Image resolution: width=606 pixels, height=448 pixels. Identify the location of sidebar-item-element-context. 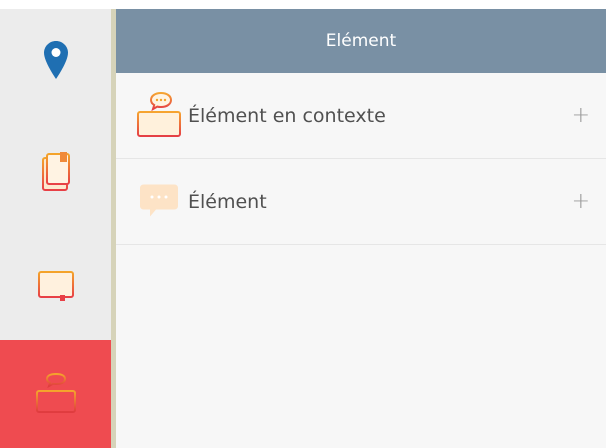
(55, 394).